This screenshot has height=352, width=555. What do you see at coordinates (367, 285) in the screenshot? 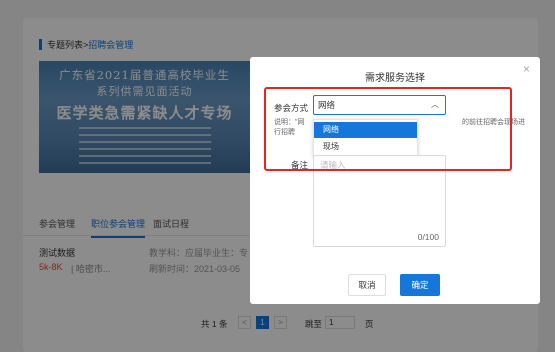
I see `cancel-button: 取消` at bounding box center [367, 285].